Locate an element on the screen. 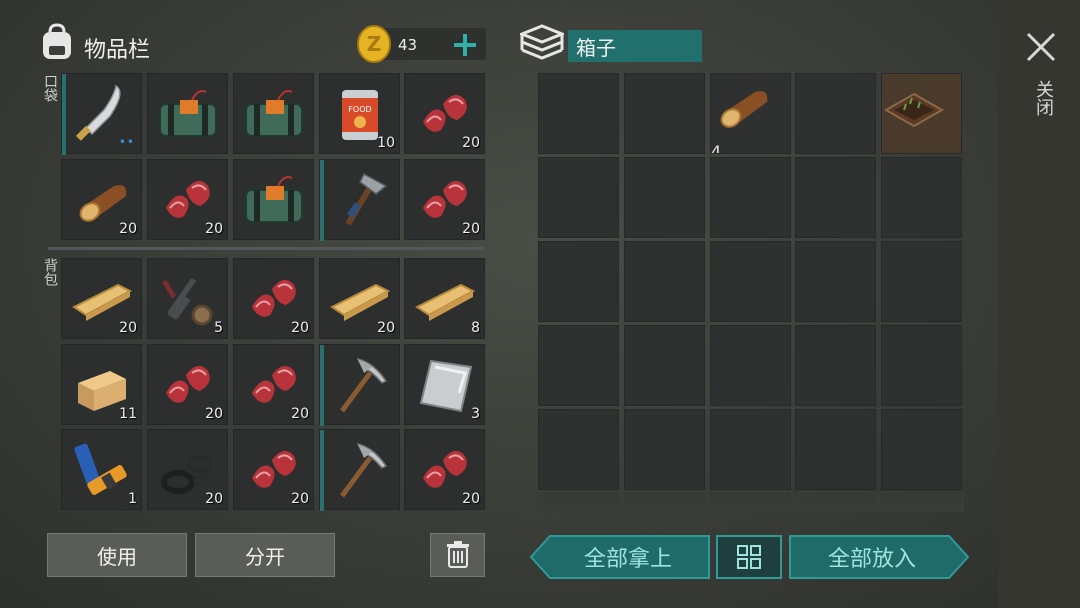  inventory-slot: 11 is located at coordinates (101, 384).